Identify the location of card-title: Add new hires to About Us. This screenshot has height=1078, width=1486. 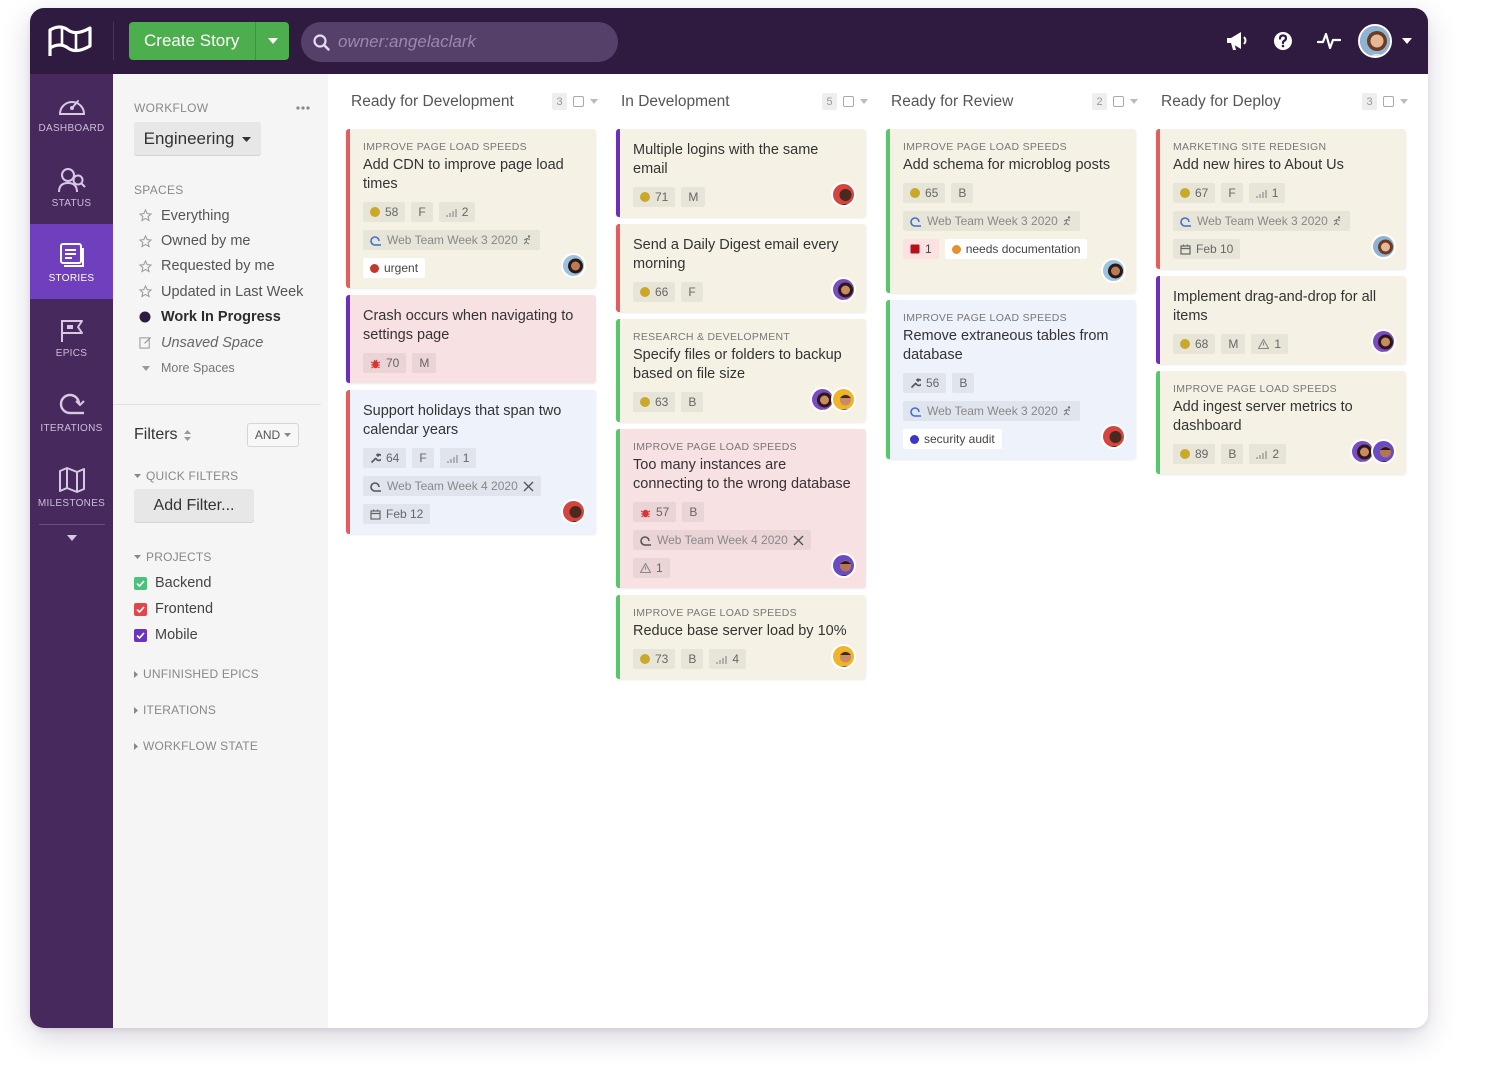
(1284, 165).